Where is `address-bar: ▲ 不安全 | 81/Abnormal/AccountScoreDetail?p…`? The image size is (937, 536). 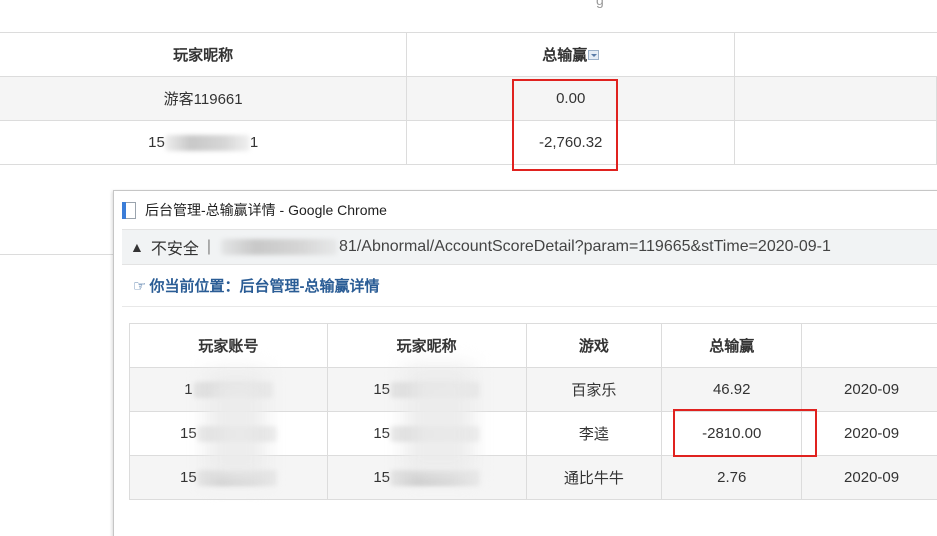 address-bar: ▲ 不安全 | 81/Abnormal/AccountScoreDetail?p… is located at coordinates (529, 247).